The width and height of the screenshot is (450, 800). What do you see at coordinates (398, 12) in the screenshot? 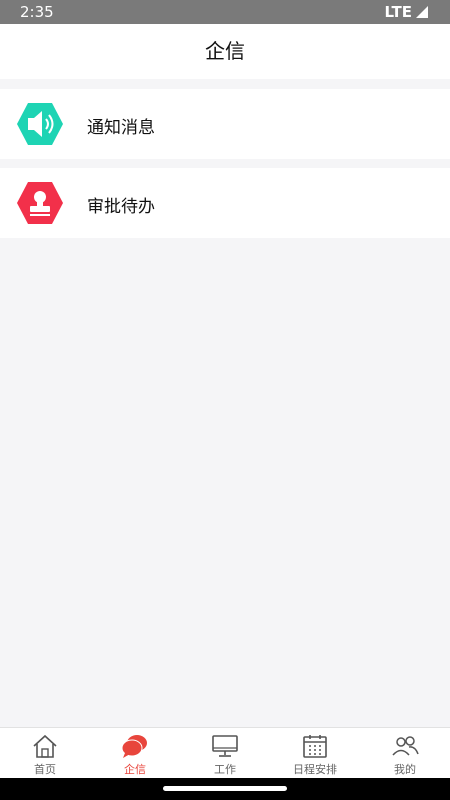
I see `network-label: LTE` at bounding box center [398, 12].